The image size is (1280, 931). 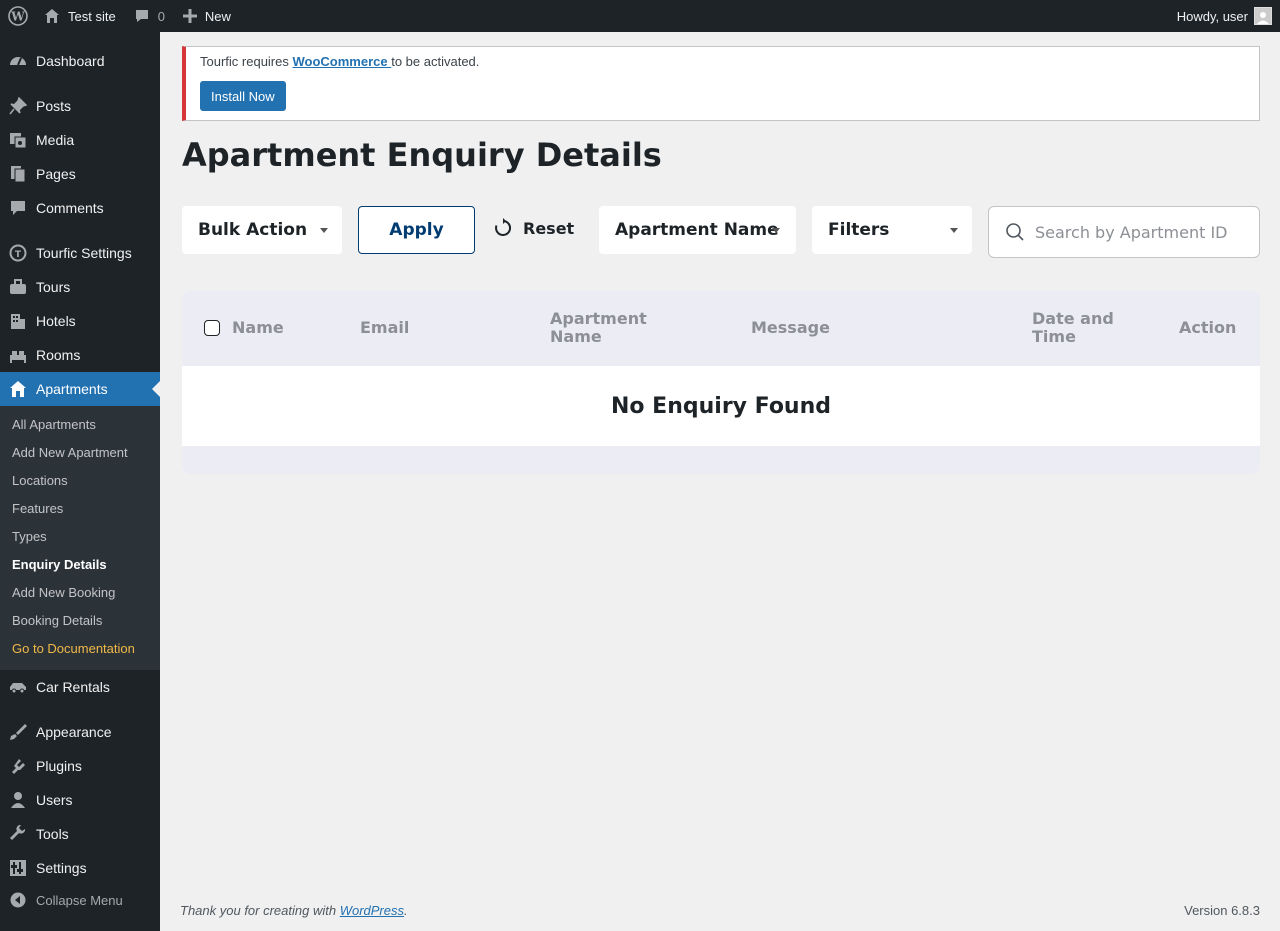 I want to click on column-header-email: Email, so click(x=385, y=327).